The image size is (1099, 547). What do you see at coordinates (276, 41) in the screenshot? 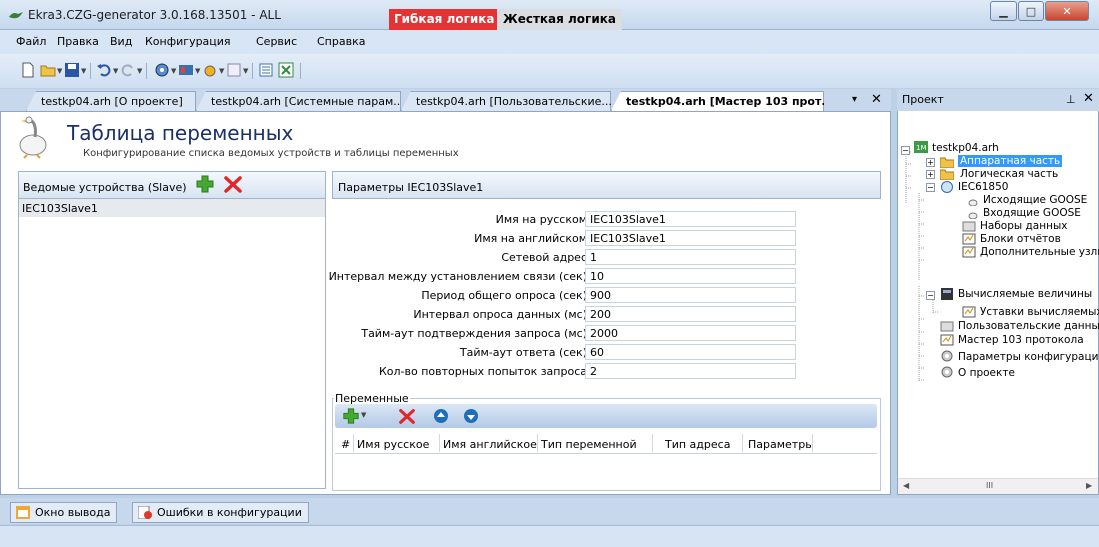
I see `menu-service: Сервис` at bounding box center [276, 41].